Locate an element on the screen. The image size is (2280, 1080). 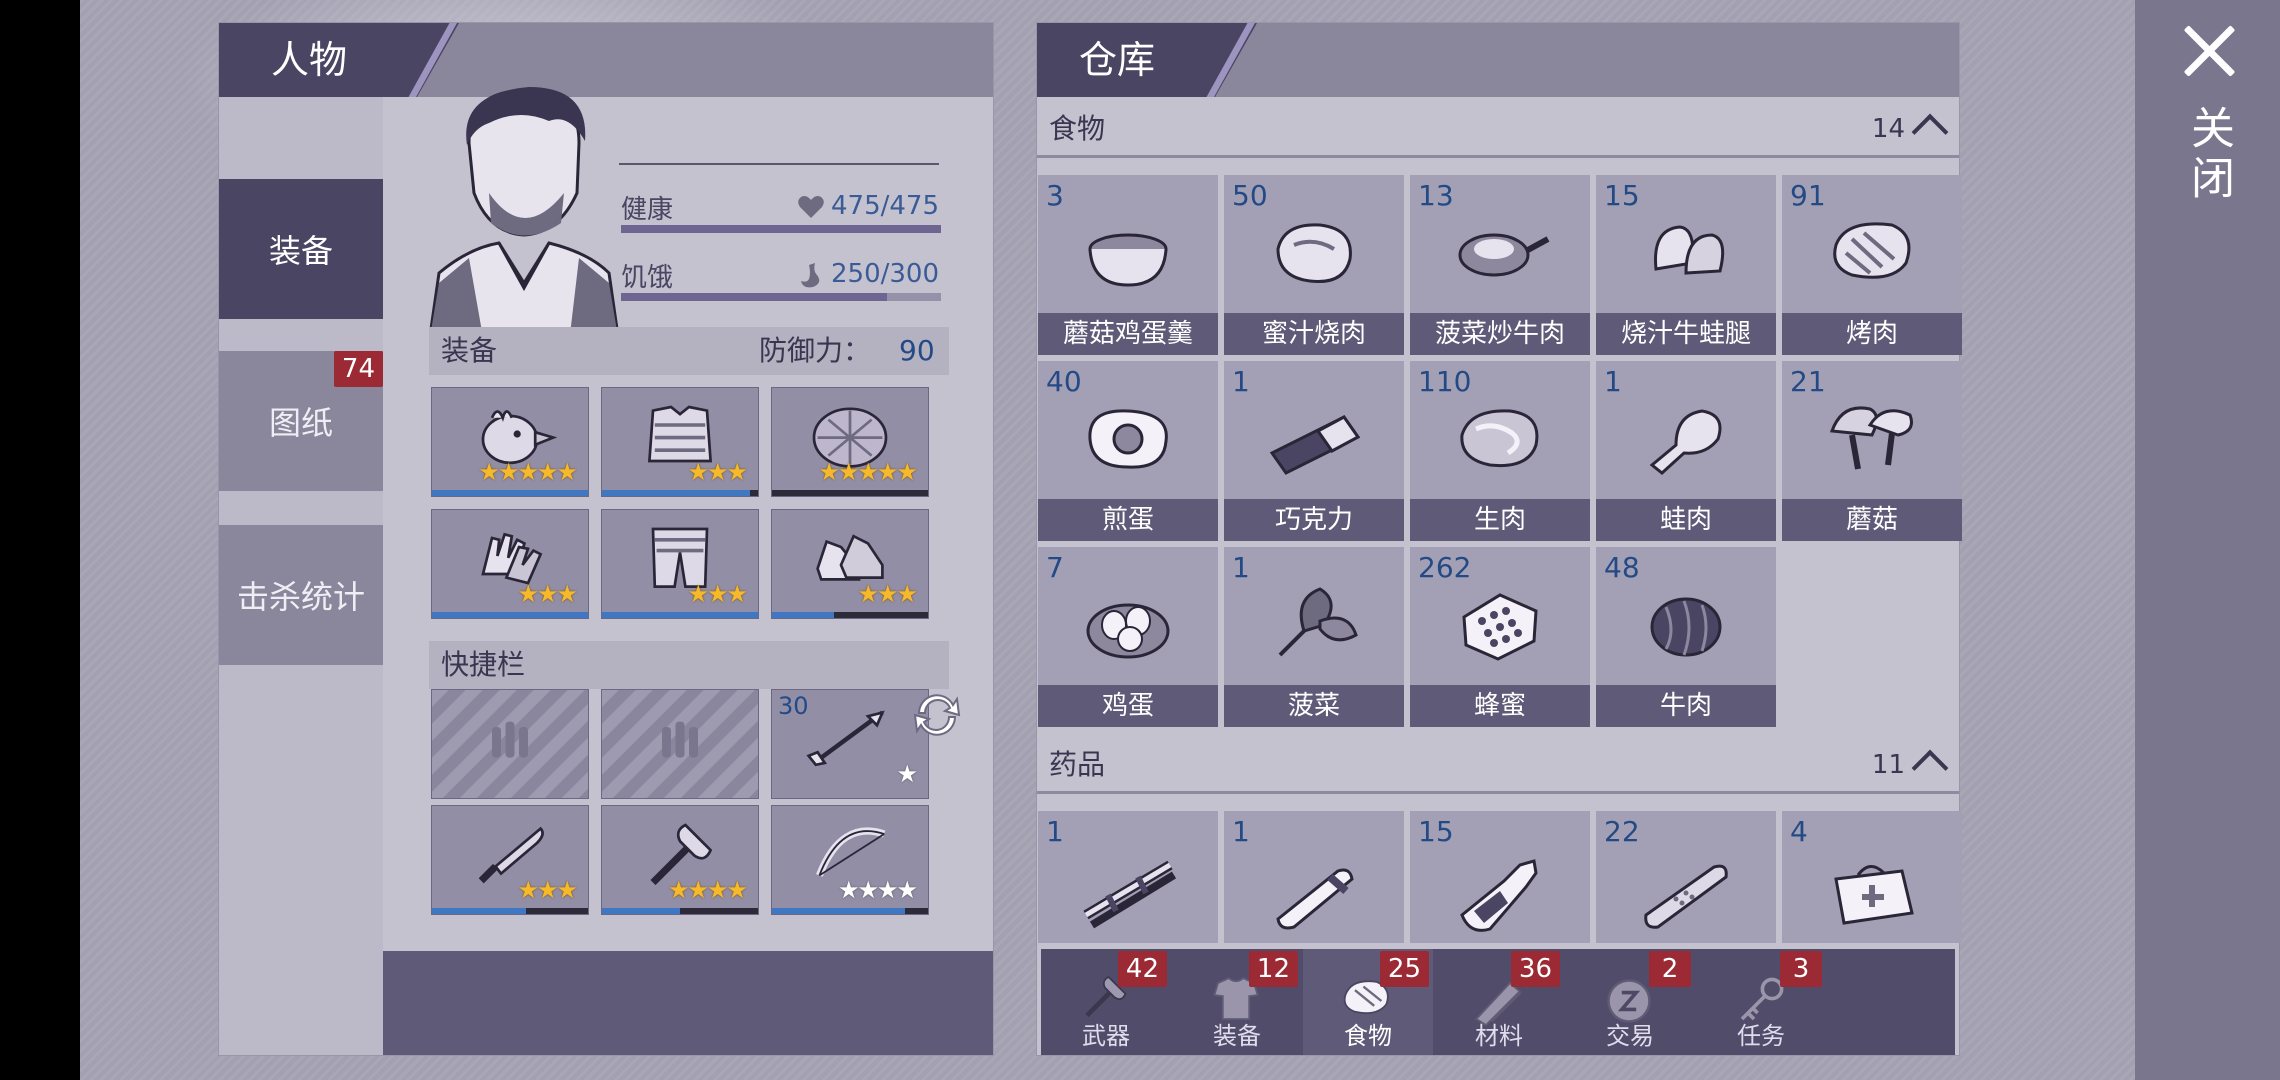
food-item: 48 牛肉 is located at coordinates (1686, 637).